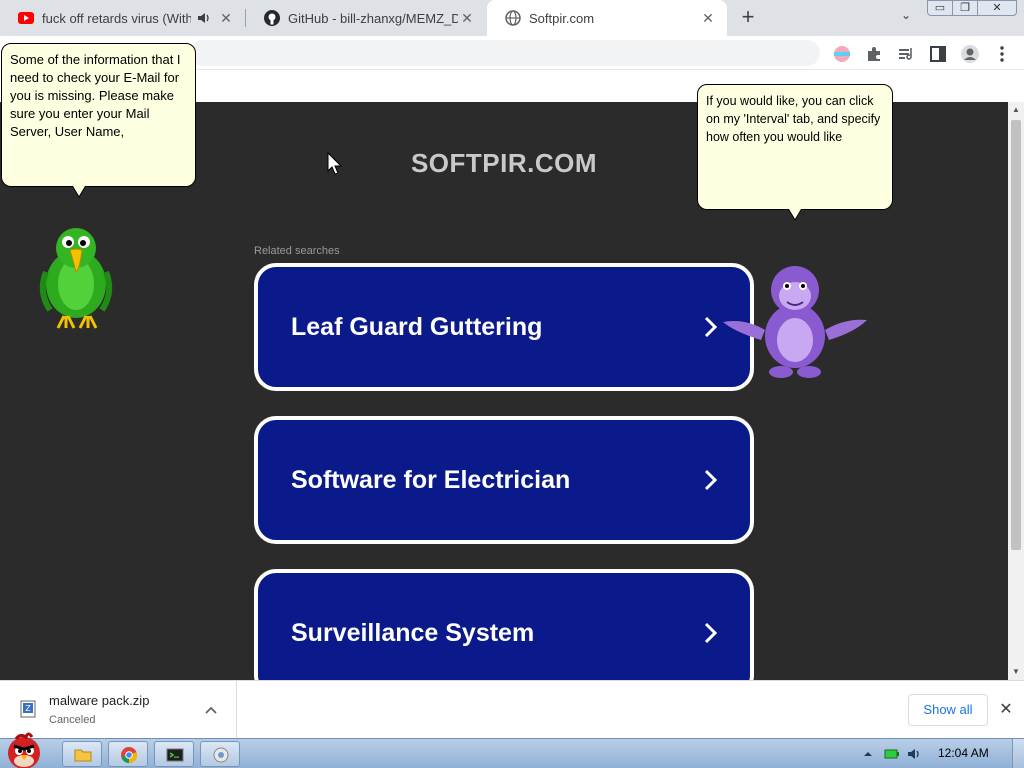 The height and width of the screenshot is (768, 1024). What do you see at coordinates (297, 251) in the screenshot?
I see `related-searches-label: Related searches` at bounding box center [297, 251].